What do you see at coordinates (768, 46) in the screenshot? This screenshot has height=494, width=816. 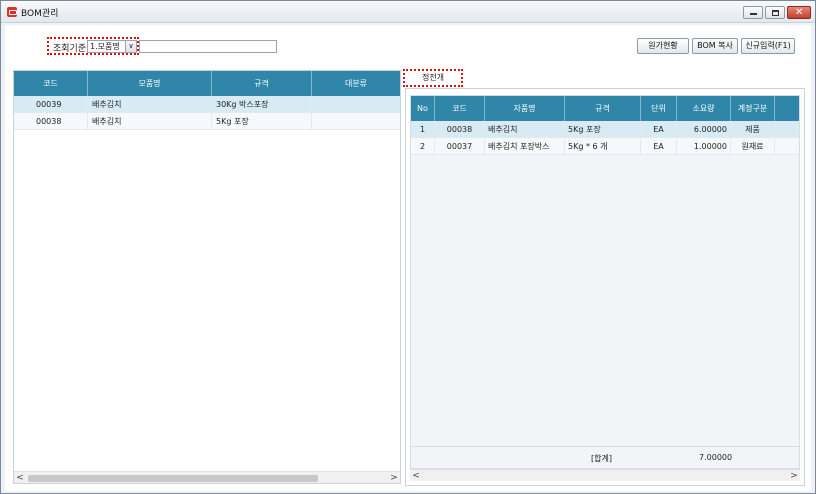 I see `new-entry-button: 신규입력(F1)` at bounding box center [768, 46].